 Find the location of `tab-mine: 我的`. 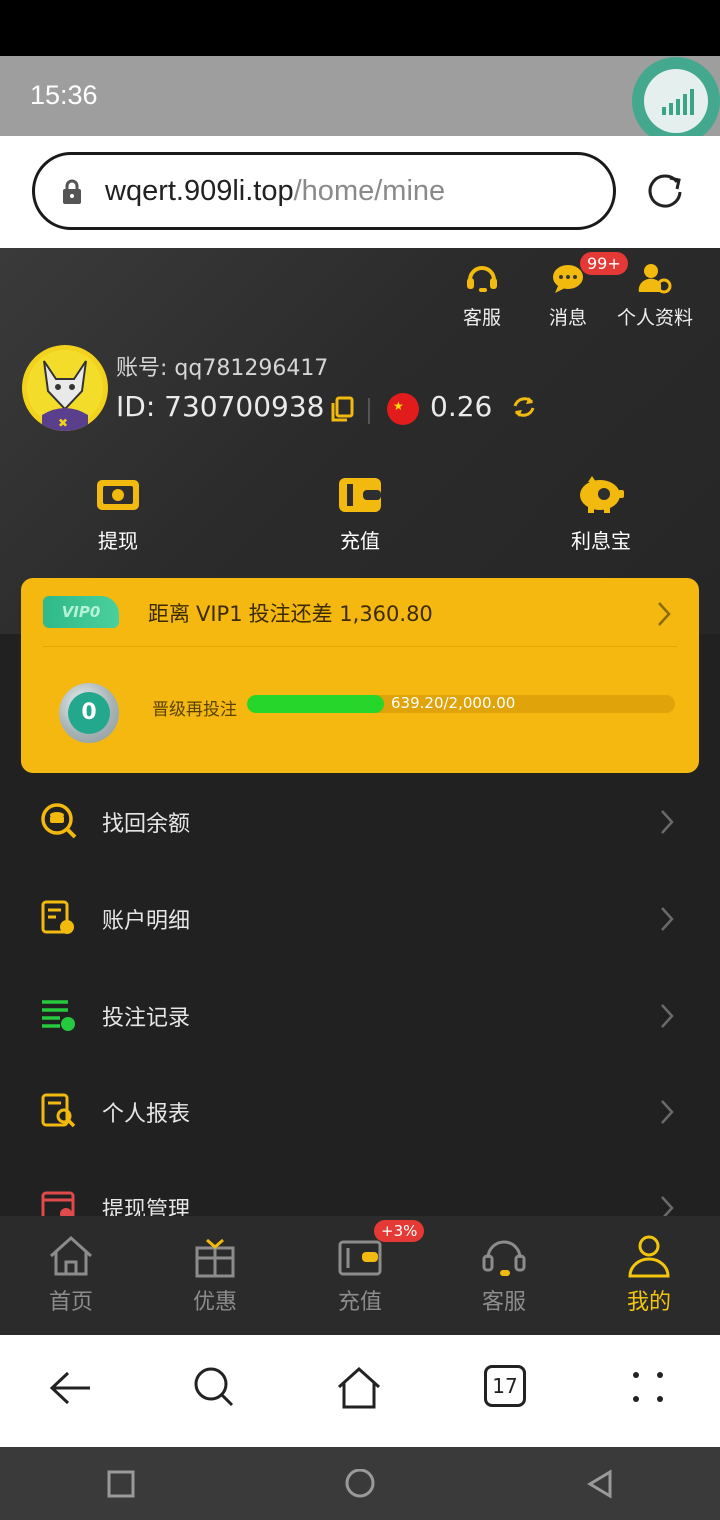

tab-mine: 我的 is located at coordinates (649, 1275).